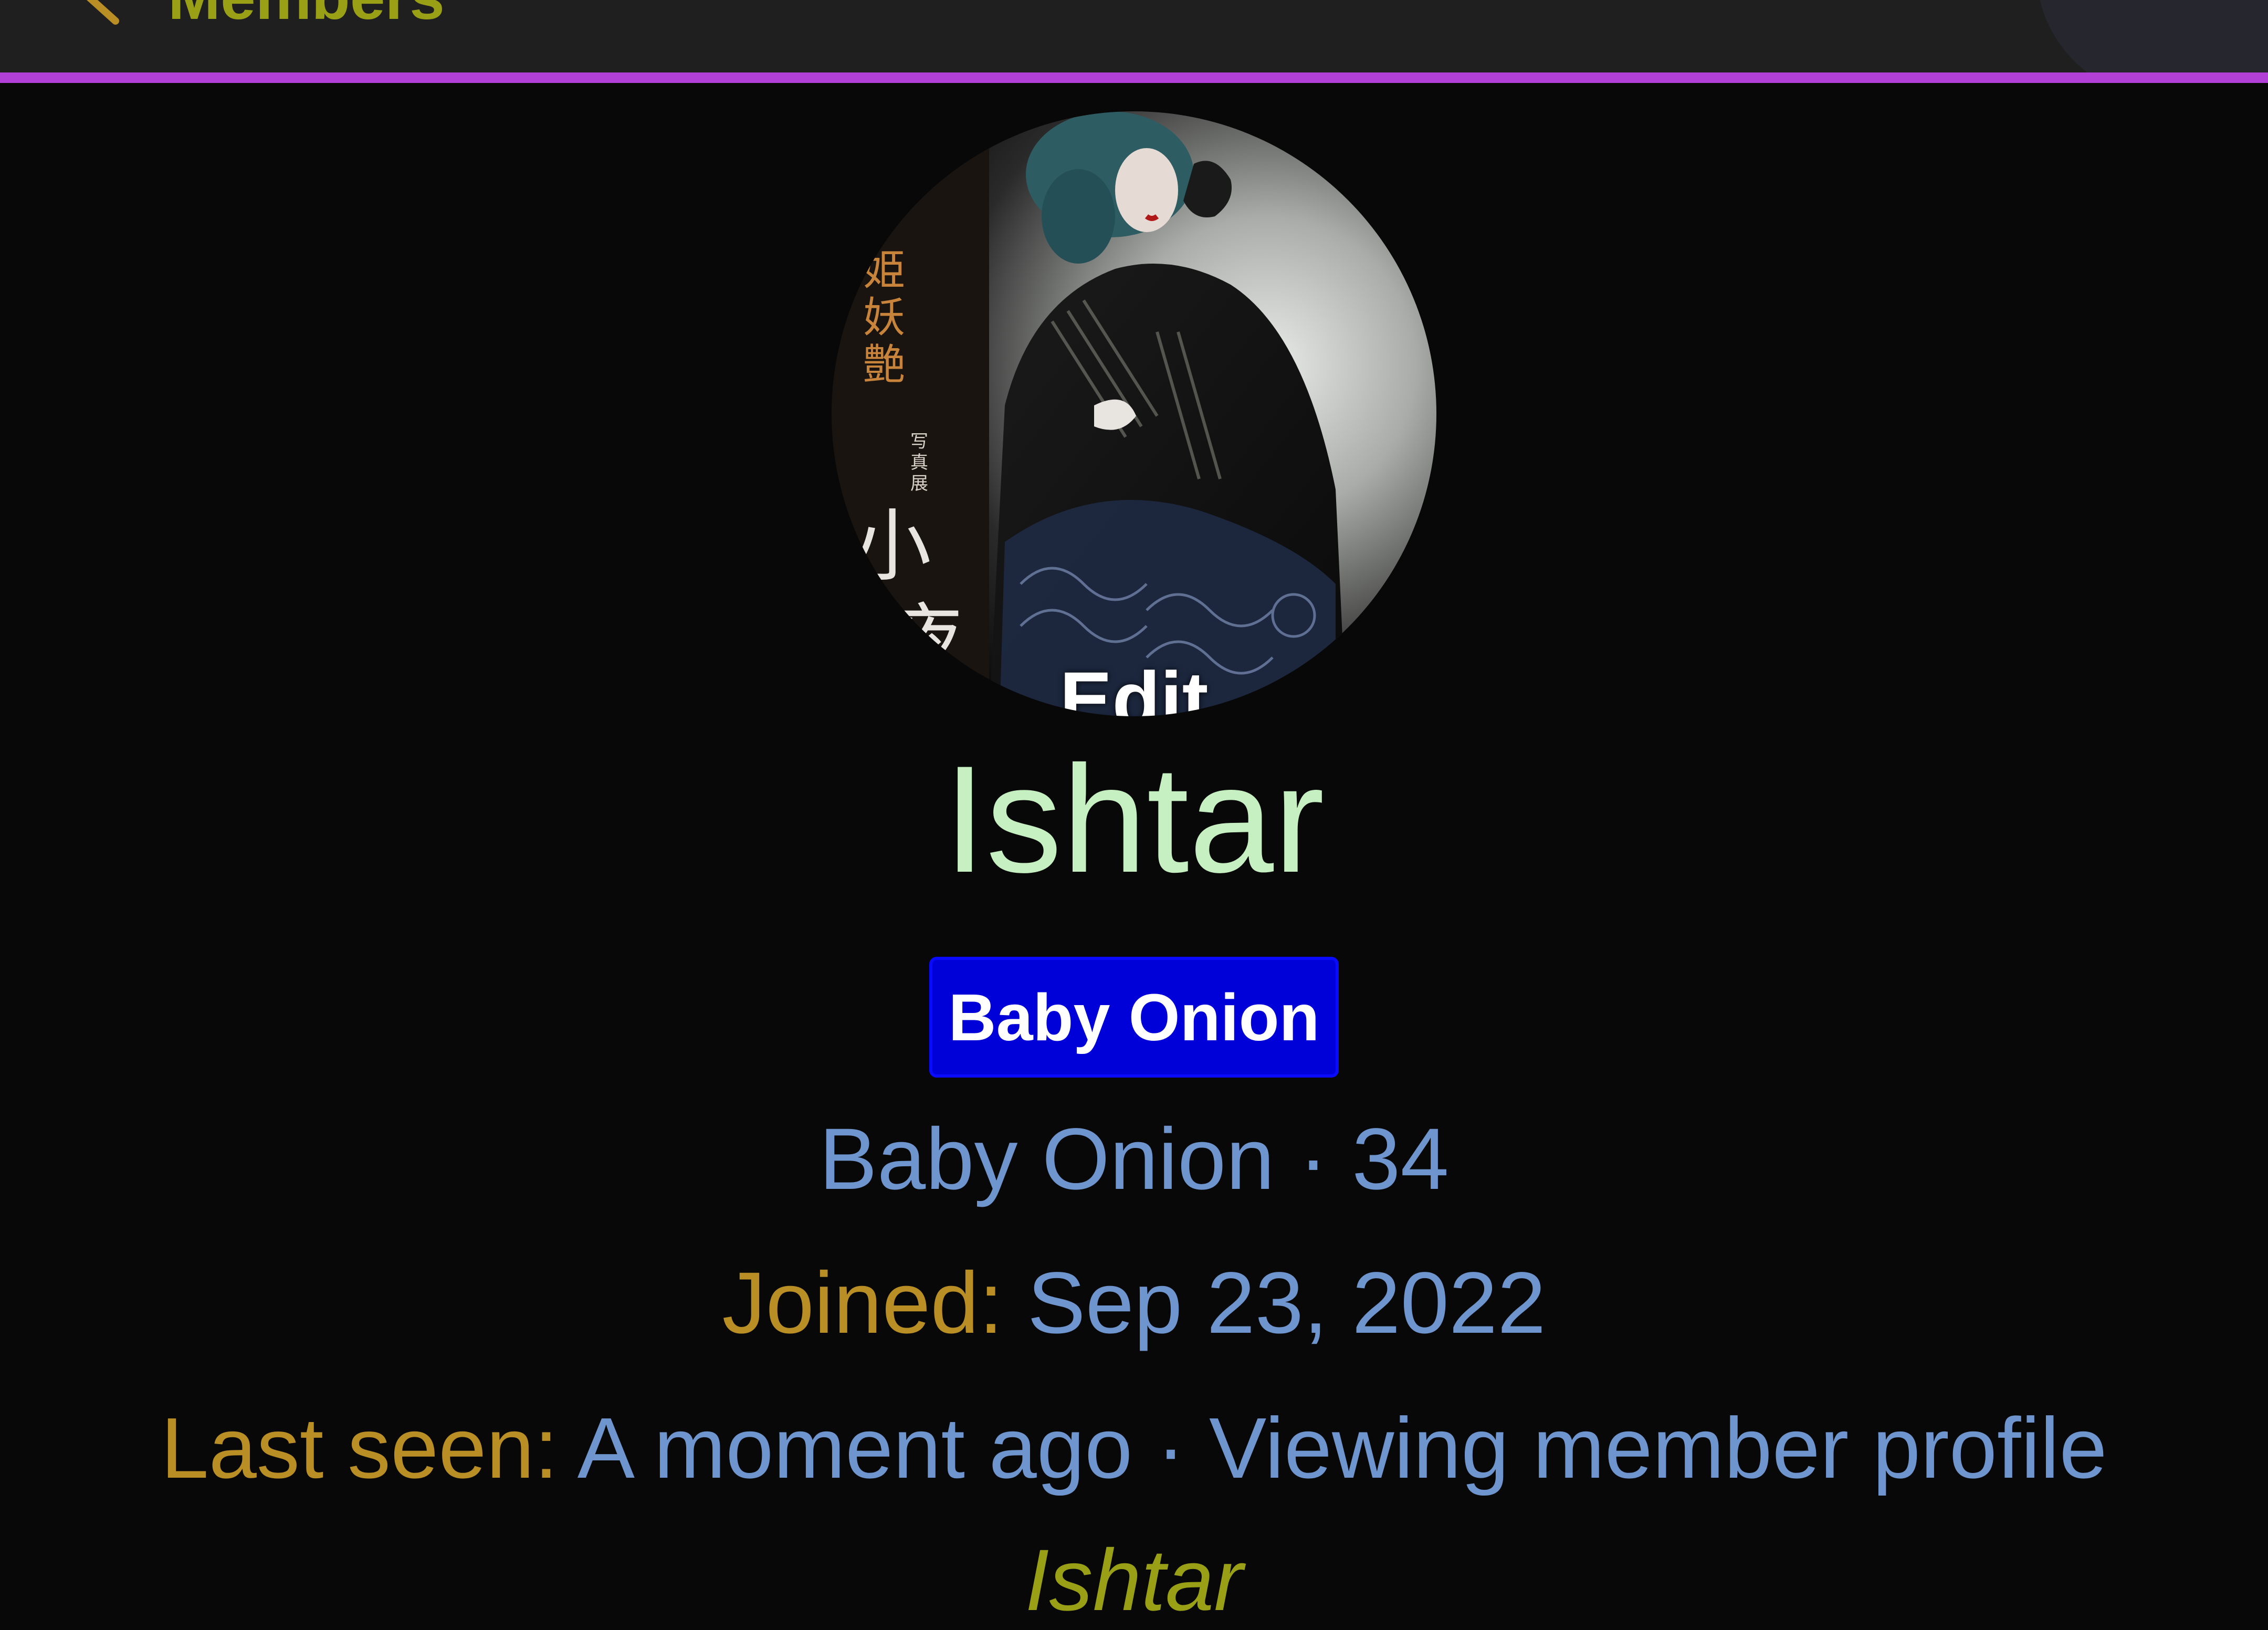  Describe the element at coordinates (884, 364) in the screenshot. I see `svg-text: 艶` at that location.